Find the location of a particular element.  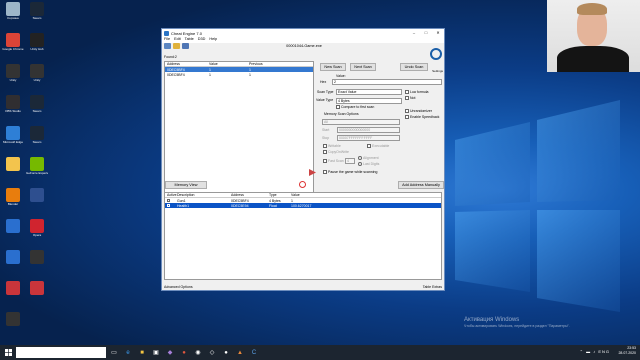

last-digits-radio: Last Digits is located at coordinates (368, 164).